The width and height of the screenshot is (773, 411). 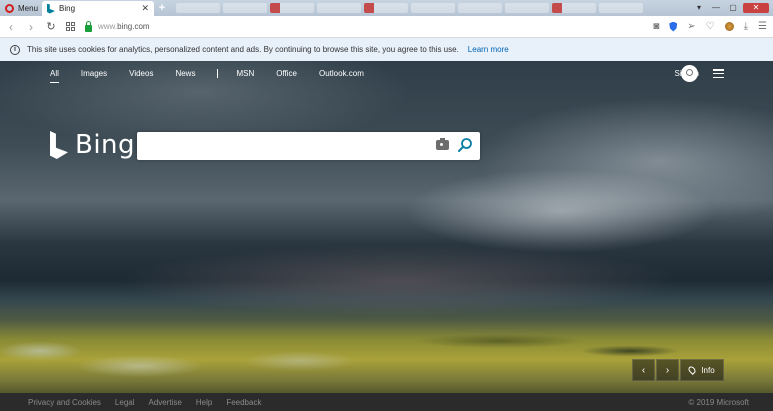 What do you see at coordinates (54, 76) in the screenshot?
I see `nav-item-all: All` at bounding box center [54, 76].